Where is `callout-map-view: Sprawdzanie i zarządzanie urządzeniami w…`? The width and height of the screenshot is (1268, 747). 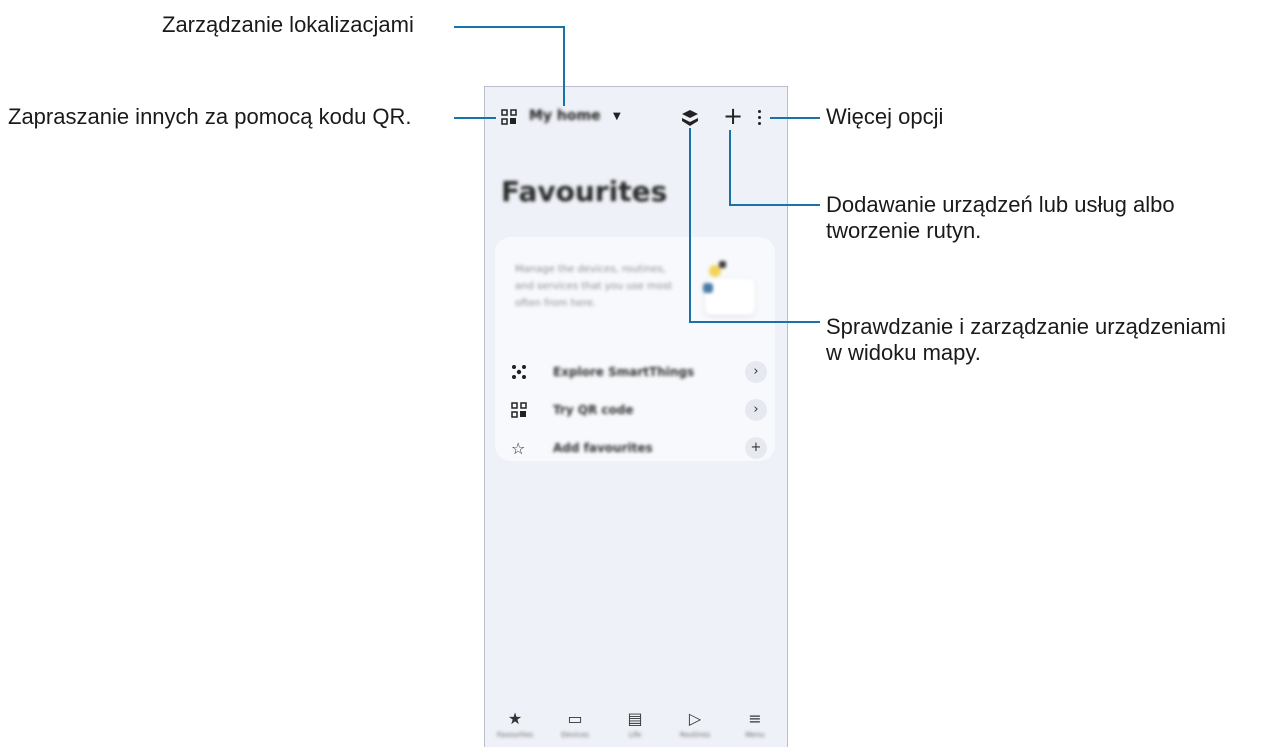
callout-map-view: Sprawdzanie i zarządzanie urządzeniami w… is located at coordinates (1026, 340).